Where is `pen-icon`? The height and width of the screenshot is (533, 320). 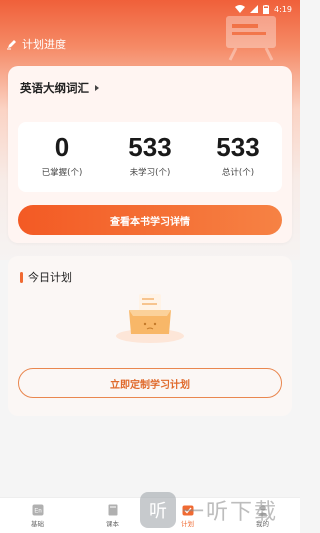 pen-icon is located at coordinates (11, 45).